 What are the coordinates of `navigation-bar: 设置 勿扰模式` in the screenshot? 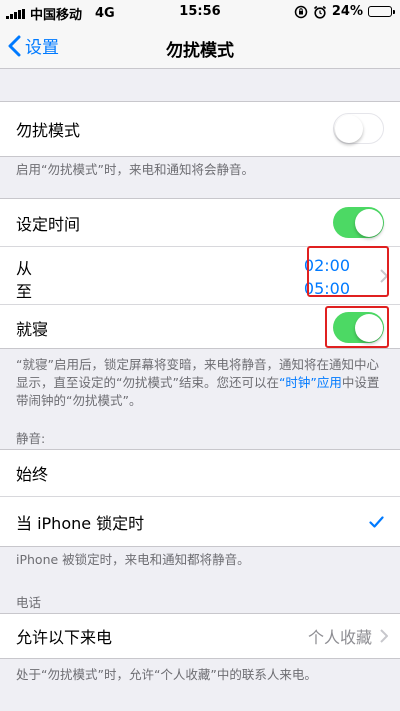 It's located at (200, 46).